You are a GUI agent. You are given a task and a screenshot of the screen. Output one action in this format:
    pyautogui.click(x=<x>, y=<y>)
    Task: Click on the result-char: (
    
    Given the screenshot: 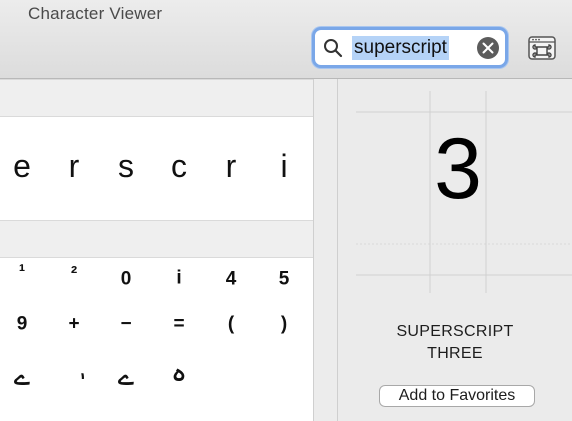 What is the action you would take?
    pyautogui.click(x=231, y=324)
    